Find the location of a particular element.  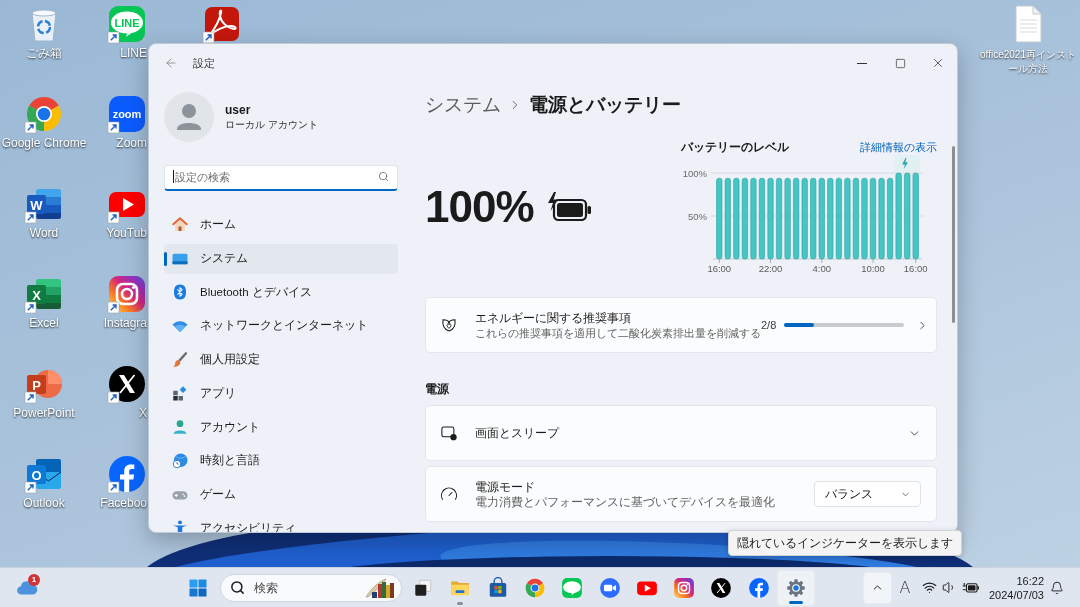

row-title: 電源モード is located at coordinates (505, 486).